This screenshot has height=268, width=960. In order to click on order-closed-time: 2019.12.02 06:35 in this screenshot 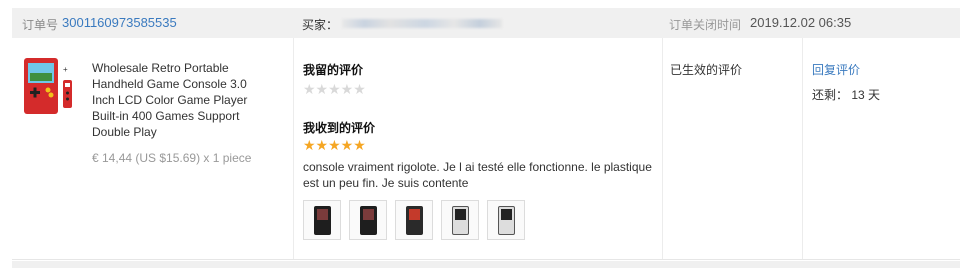, I will do `click(801, 22)`.